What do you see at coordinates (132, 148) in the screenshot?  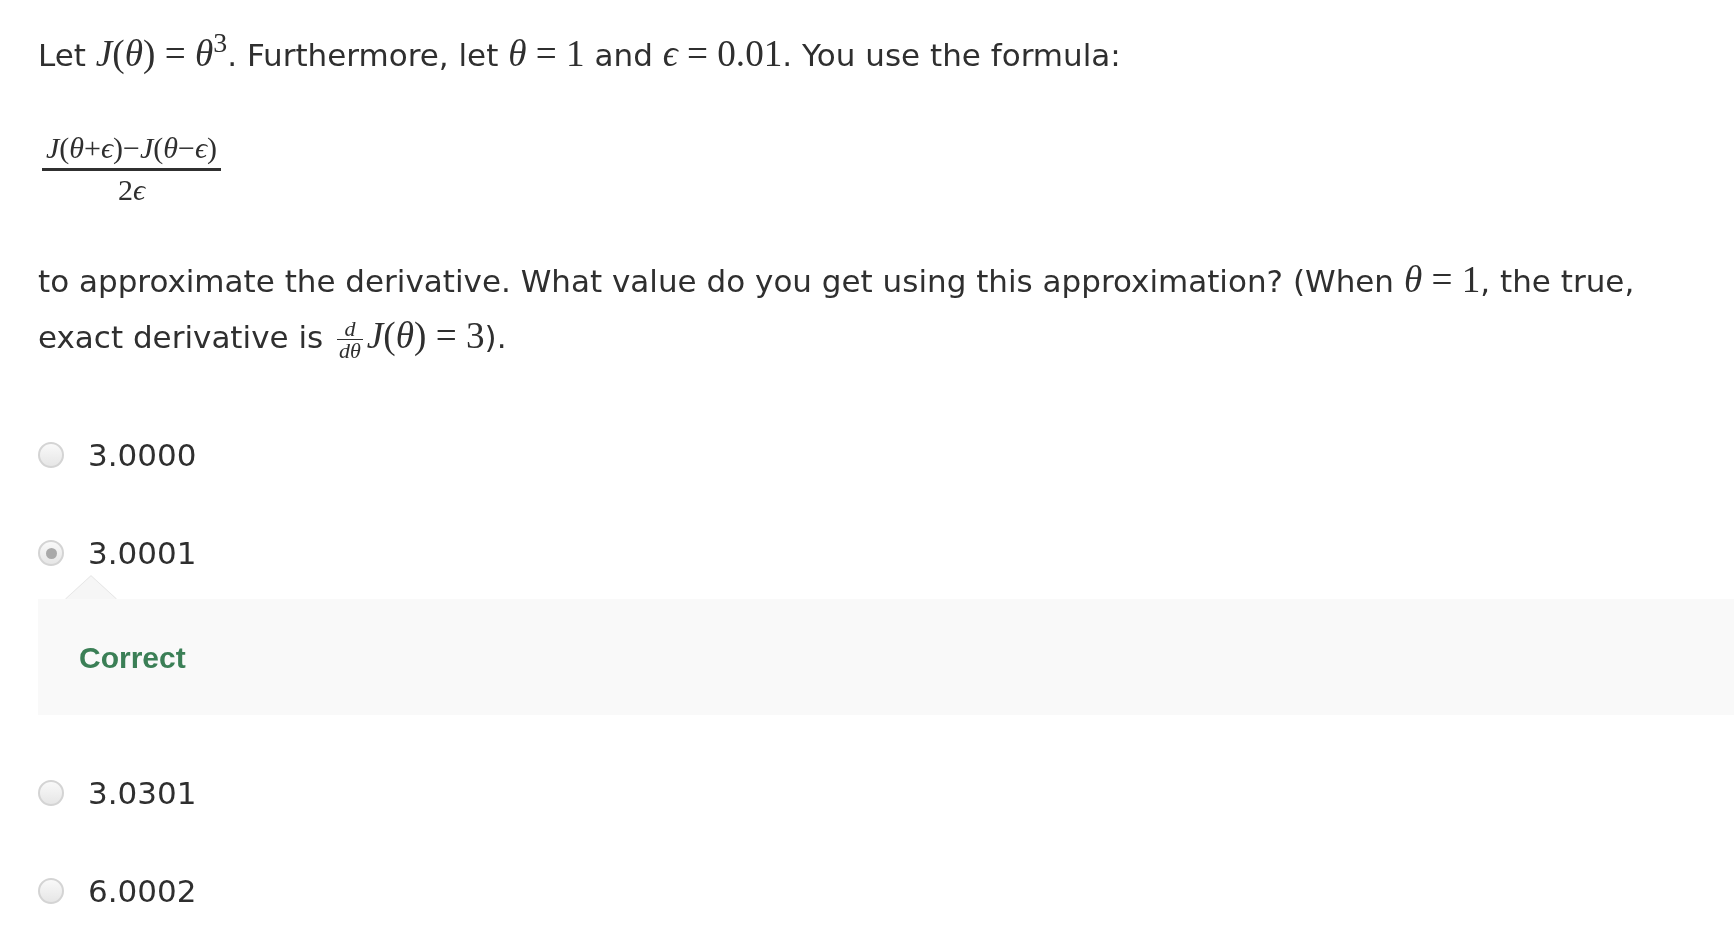 I see `formula-numerator: J(θ+ϵ)−J(θ−ϵ)` at bounding box center [132, 148].